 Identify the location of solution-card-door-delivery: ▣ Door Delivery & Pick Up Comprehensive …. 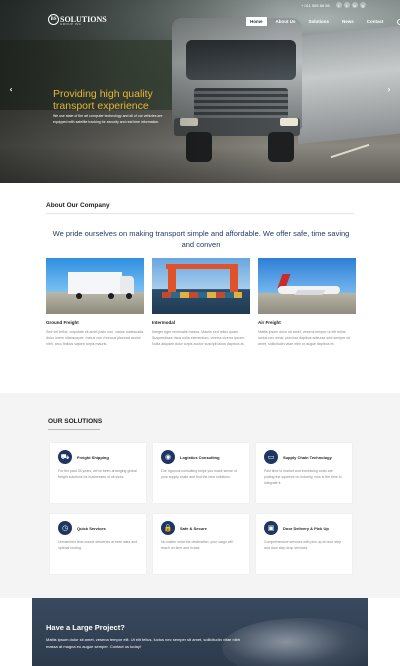
(304, 544).